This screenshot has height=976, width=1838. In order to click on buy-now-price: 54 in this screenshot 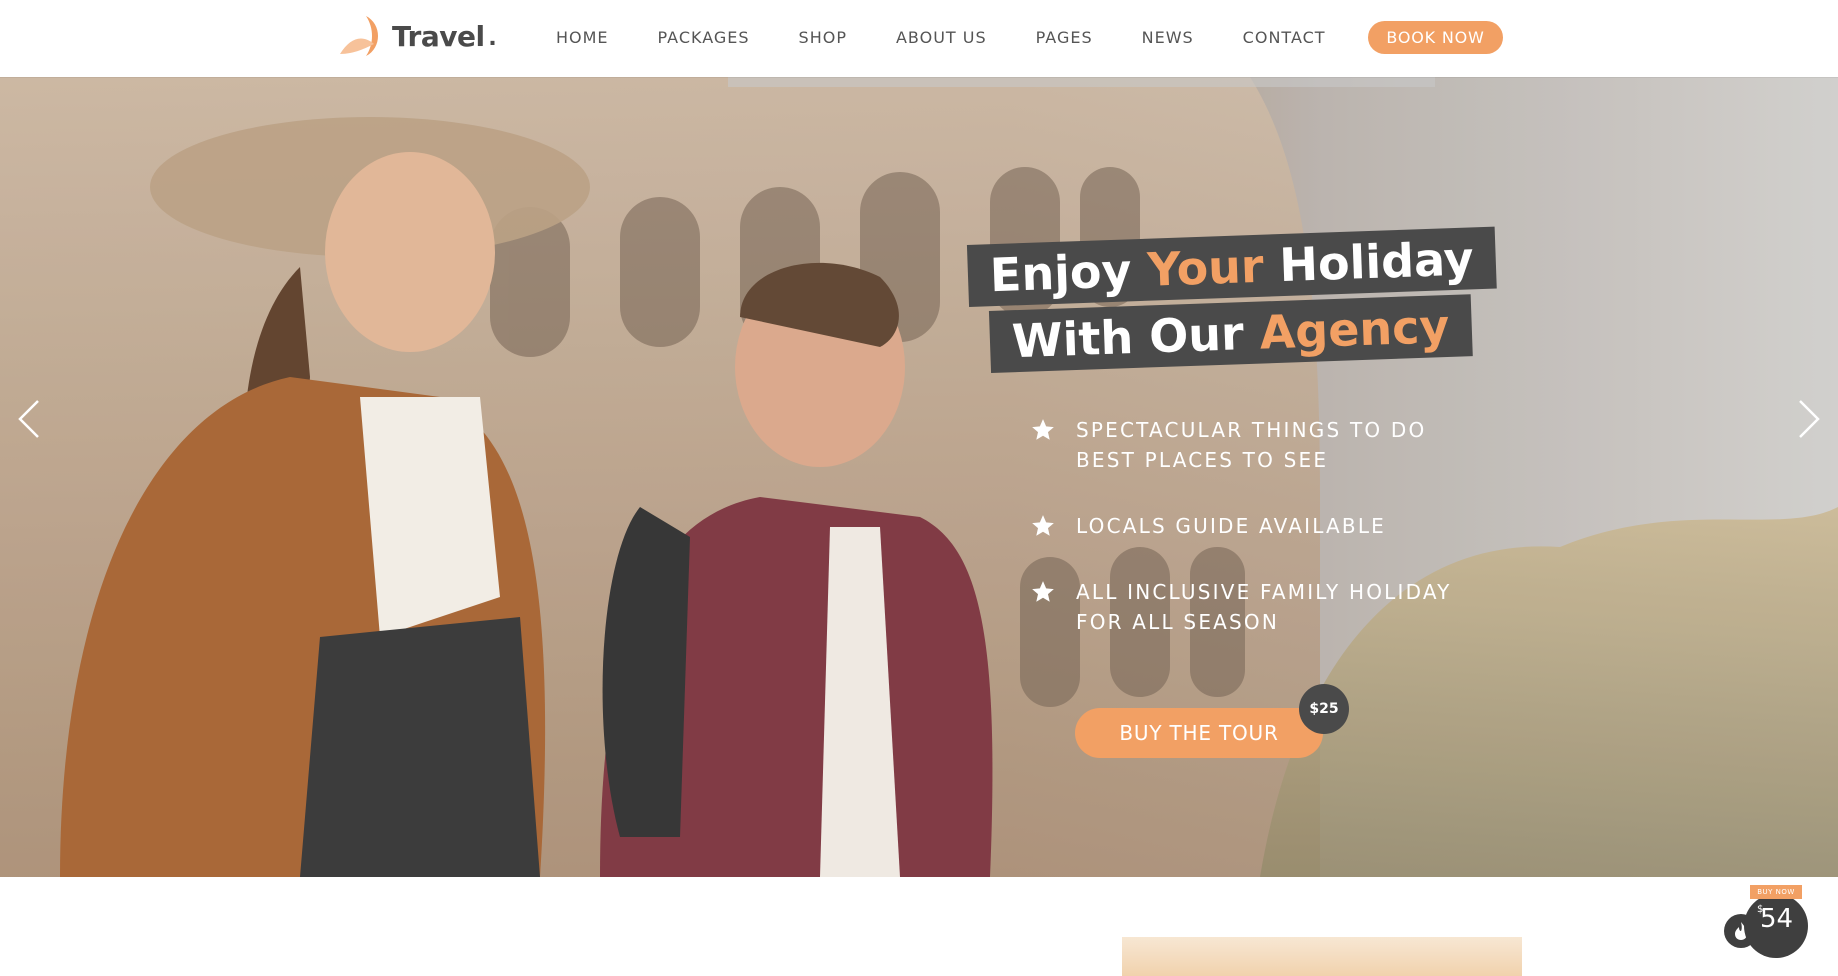, I will do `click(1777, 919)`.